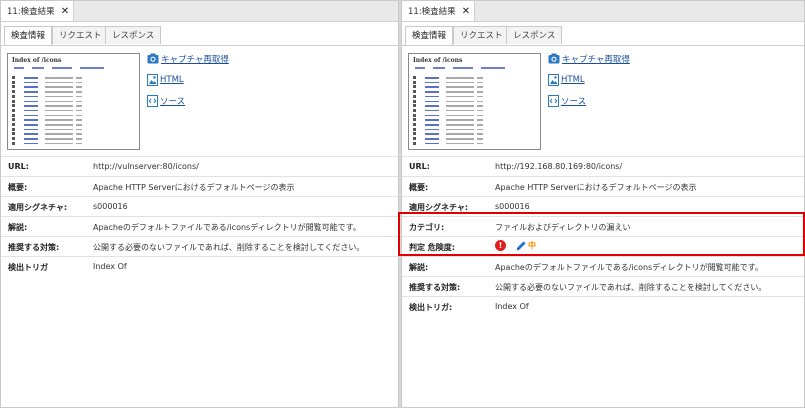 The height and width of the screenshot is (408, 805). I want to click on description-value: Apacheのデフォルトファイルである/iconsディレクトリが閲覧可能です。, so click(629, 267).